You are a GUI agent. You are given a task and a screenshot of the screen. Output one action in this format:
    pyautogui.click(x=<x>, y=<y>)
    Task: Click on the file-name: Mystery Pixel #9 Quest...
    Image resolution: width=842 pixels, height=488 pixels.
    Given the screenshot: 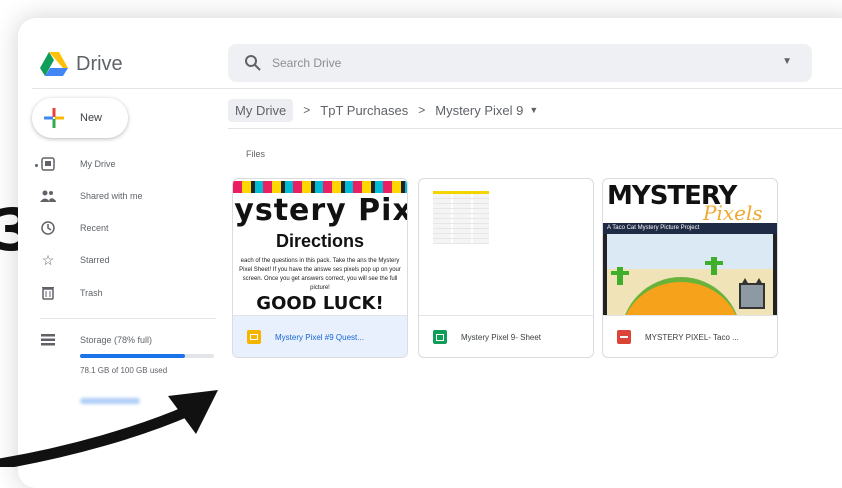 What is the action you would take?
    pyautogui.click(x=319, y=337)
    